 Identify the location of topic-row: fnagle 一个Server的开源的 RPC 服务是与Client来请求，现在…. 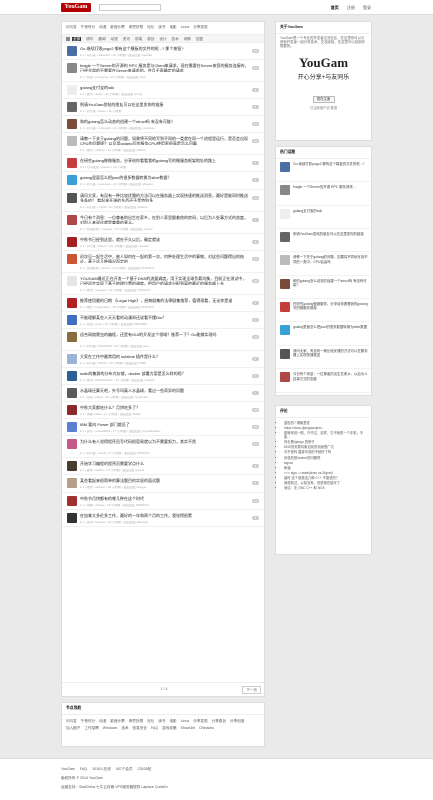
(163, 71).